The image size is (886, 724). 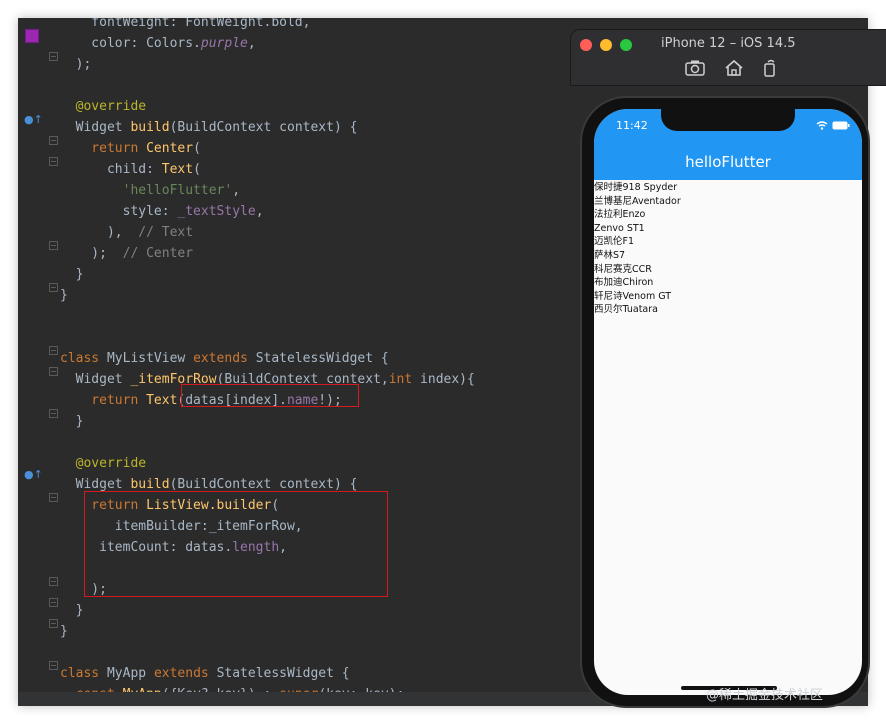 I want to click on list-item: Zenvo ST1, so click(x=728, y=229).